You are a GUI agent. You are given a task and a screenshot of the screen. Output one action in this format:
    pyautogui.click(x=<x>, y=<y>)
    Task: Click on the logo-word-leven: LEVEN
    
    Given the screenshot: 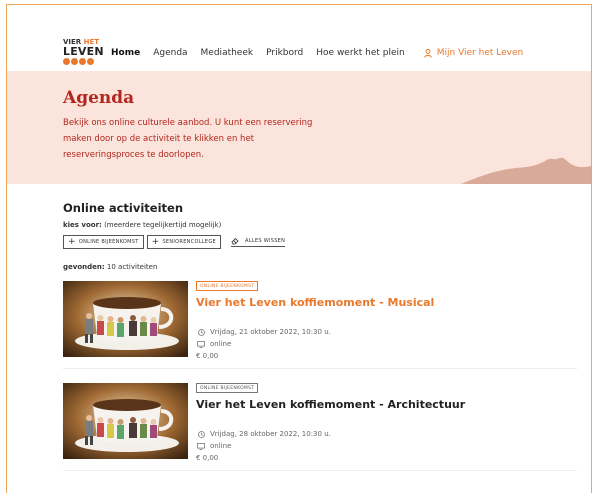 What is the action you would take?
    pyautogui.click(x=83, y=51)
    